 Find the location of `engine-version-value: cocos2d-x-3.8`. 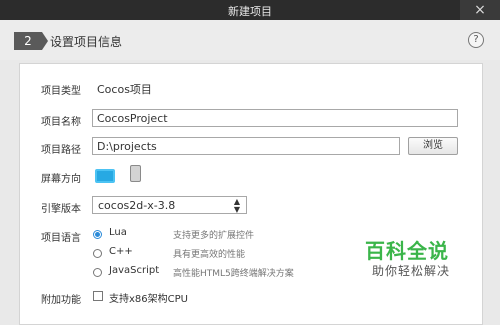

engine-version-value: cocos2d-x-3.8 is located at coordinates (137, 205).